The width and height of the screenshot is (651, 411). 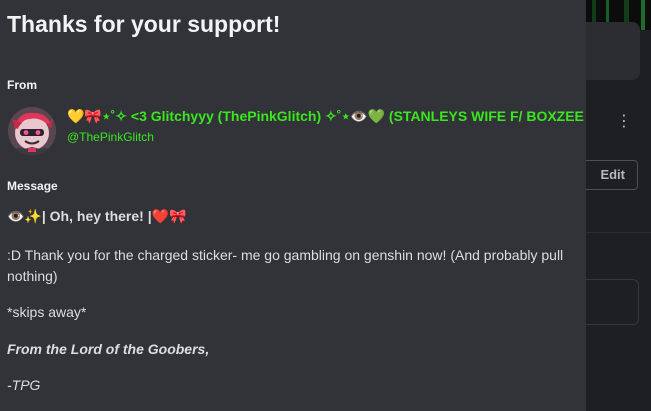 I want to click on sender-handle: @ThePinkGlitch, so click(x=110, y=137).